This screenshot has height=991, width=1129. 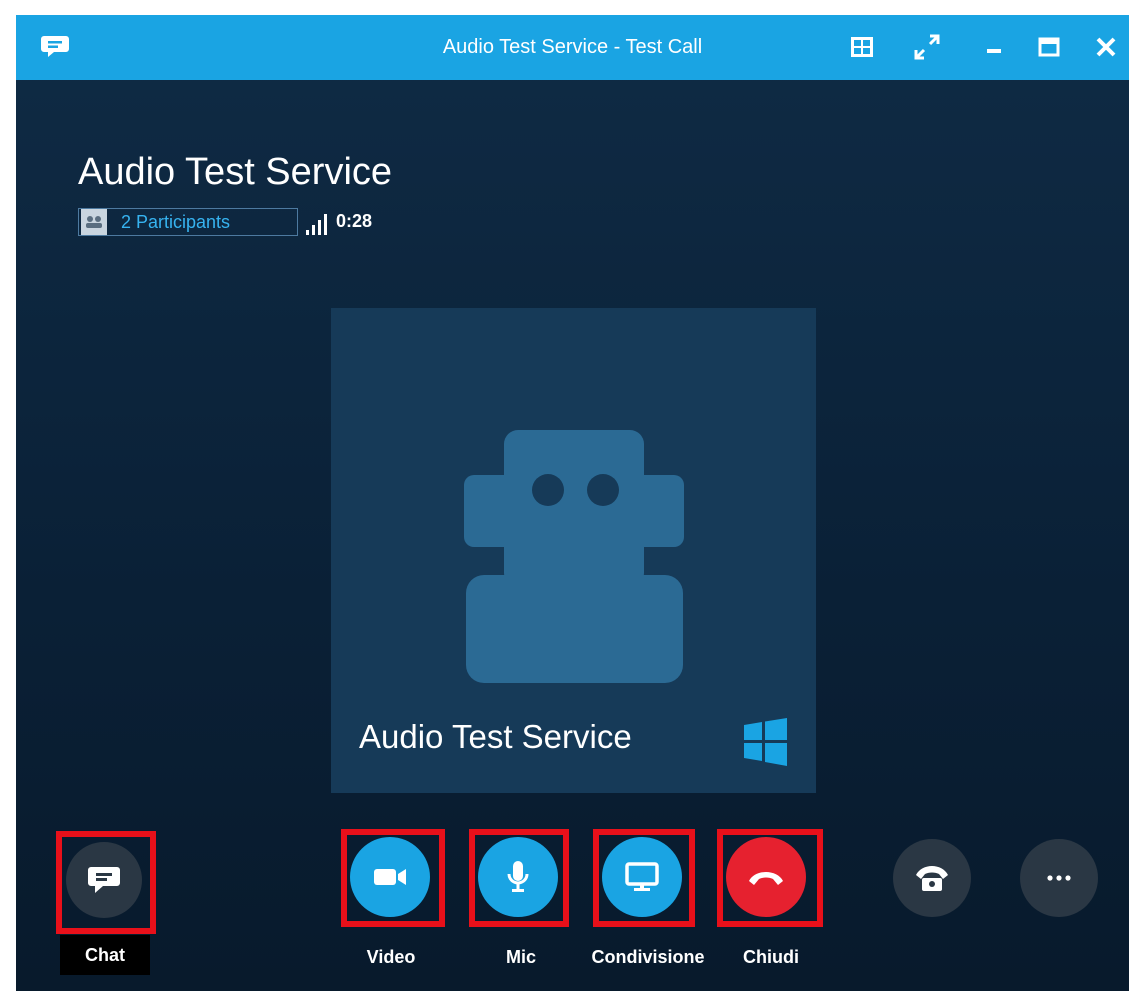 I want to click on hang-up-phone-icon, so click(x=766, y=878).